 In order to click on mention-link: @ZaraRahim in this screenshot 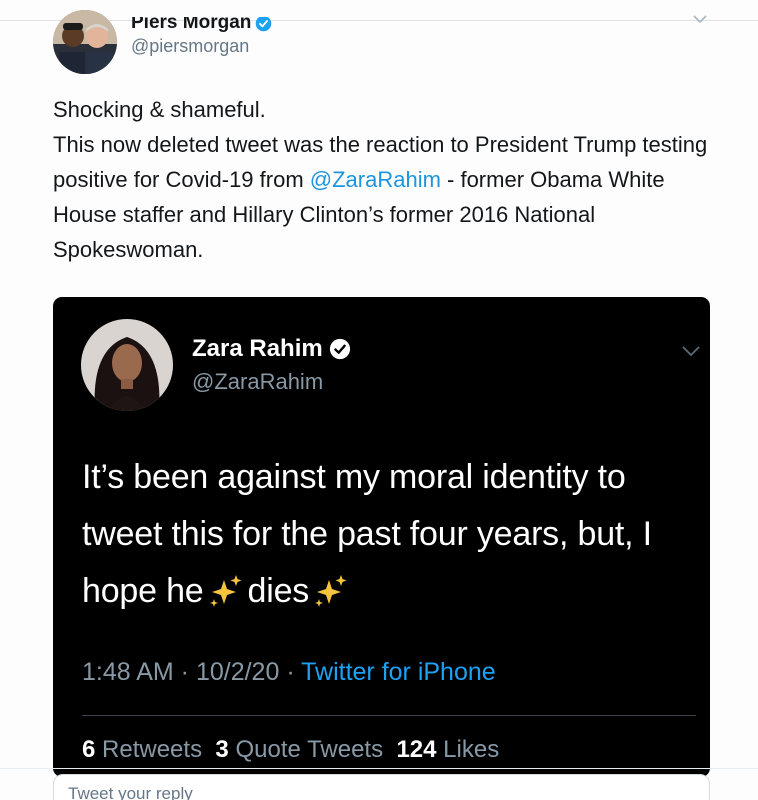, I will do `click(375, 179)`.